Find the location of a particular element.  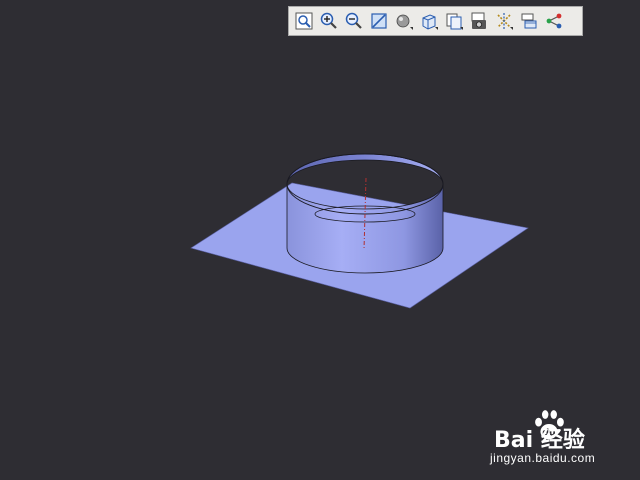

graph-nodes-button is located at coordinates (554, 21).